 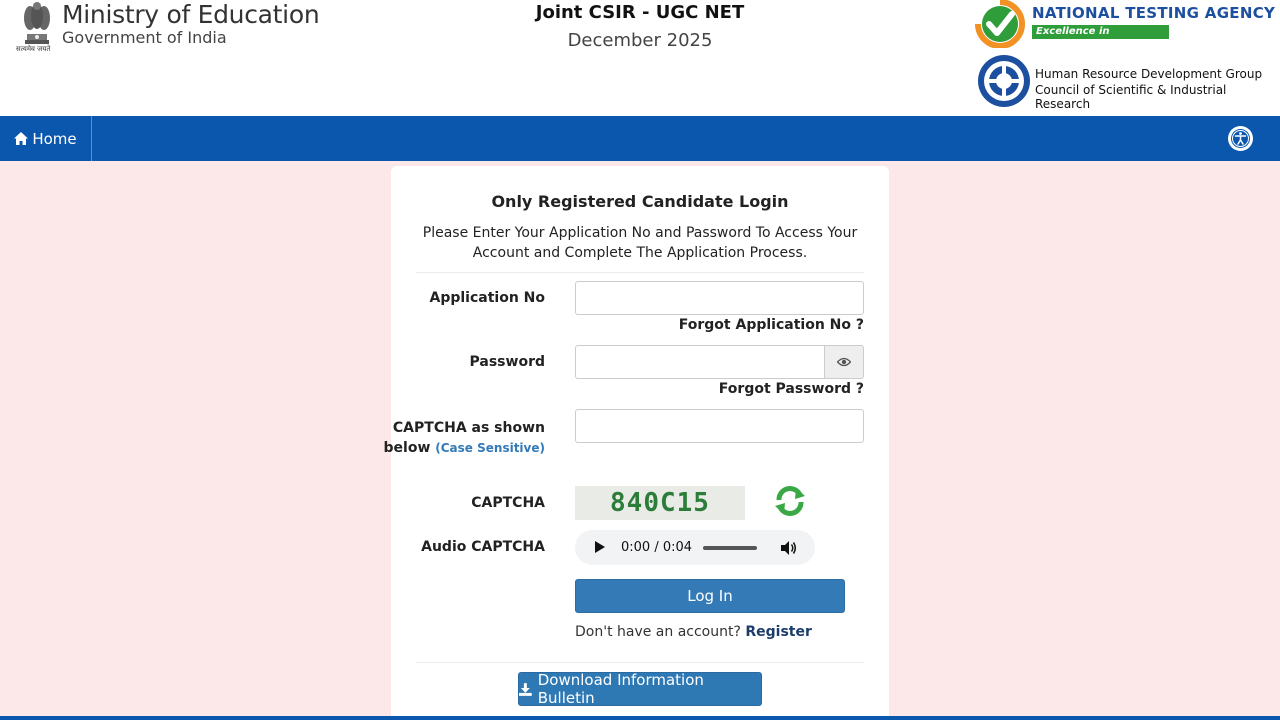 What do you see at coordinates (1149, 74) in the screenshot?
I see `csir-group-name: Human Resource Development Group` at bounding box center [1149, 74].